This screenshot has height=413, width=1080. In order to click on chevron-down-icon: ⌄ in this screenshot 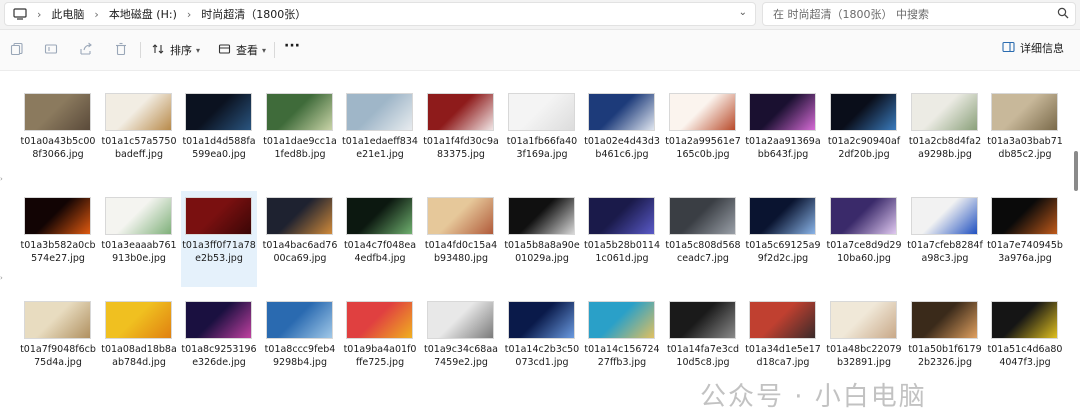, I will do `click(743, 12)`.